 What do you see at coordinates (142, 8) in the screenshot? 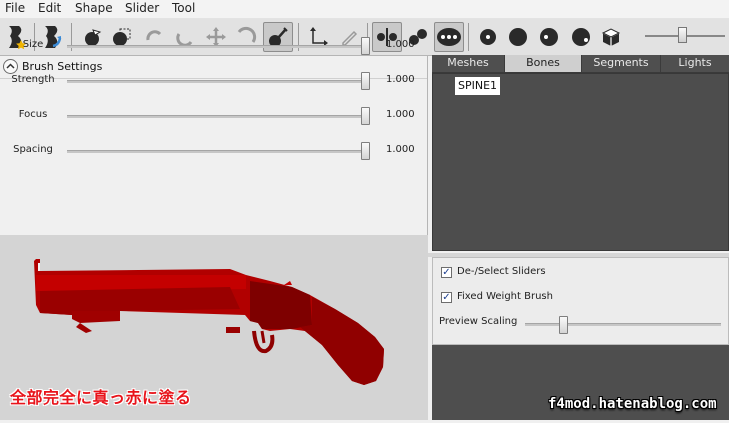
I see `menu-slider: Slider` at bounding box center [142, 8].